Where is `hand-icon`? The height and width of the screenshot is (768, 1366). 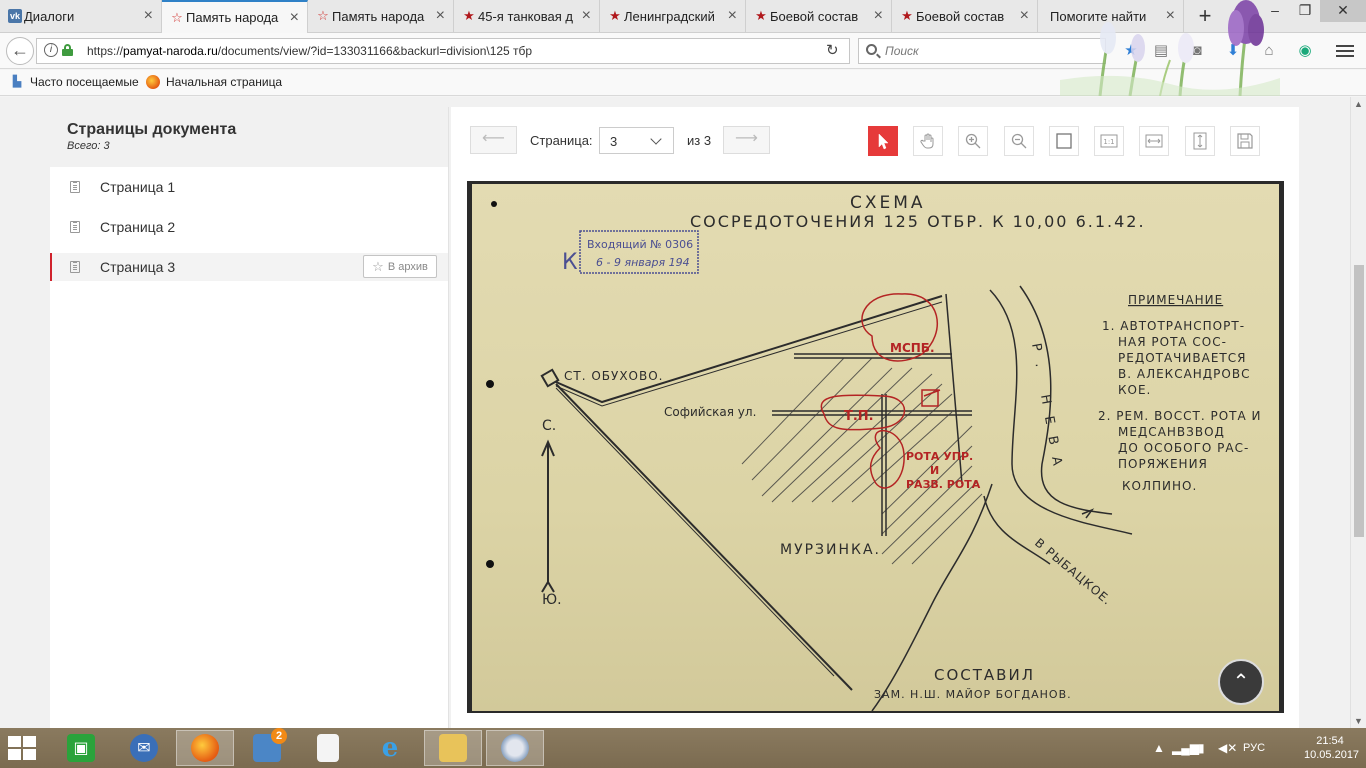 hand-icon is located at coordinates (927, 141).